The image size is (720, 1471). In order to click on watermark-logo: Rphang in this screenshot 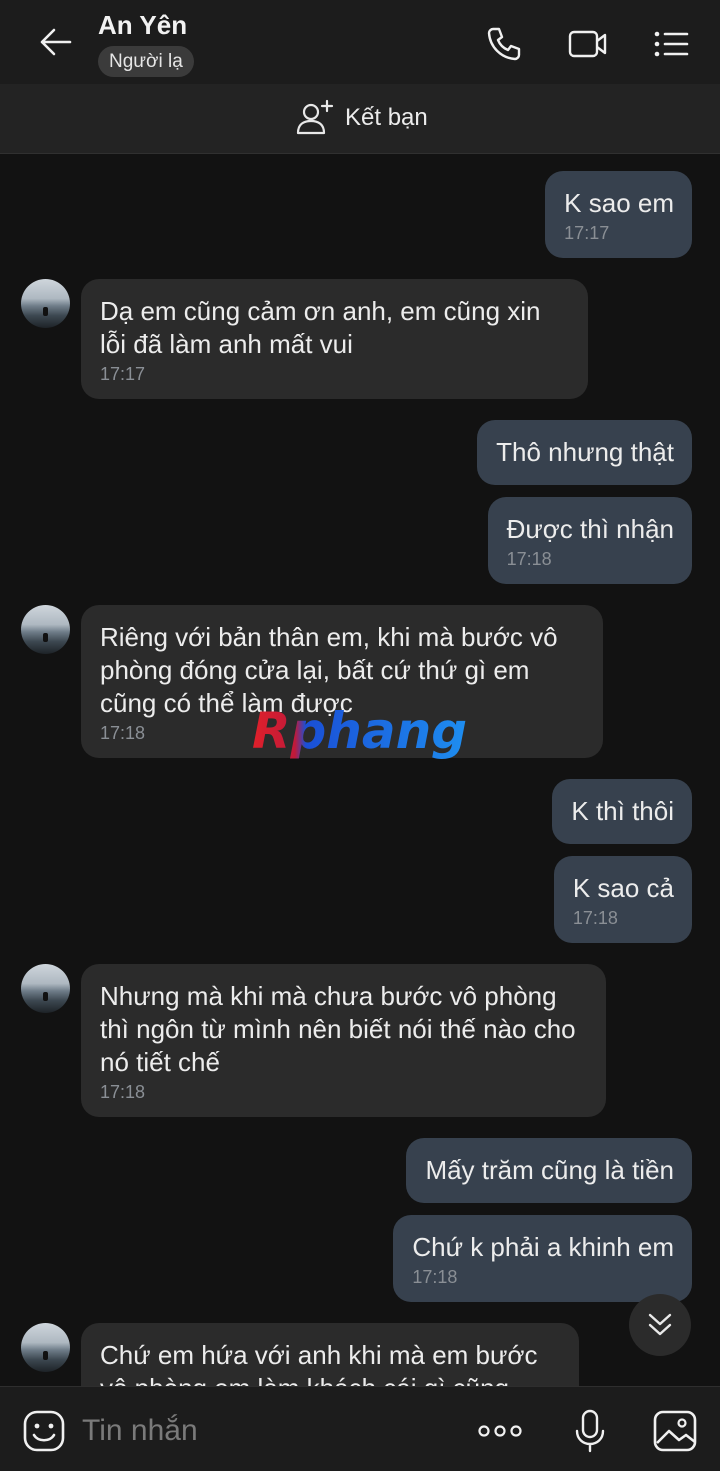, I will do `click(359, 731)`.